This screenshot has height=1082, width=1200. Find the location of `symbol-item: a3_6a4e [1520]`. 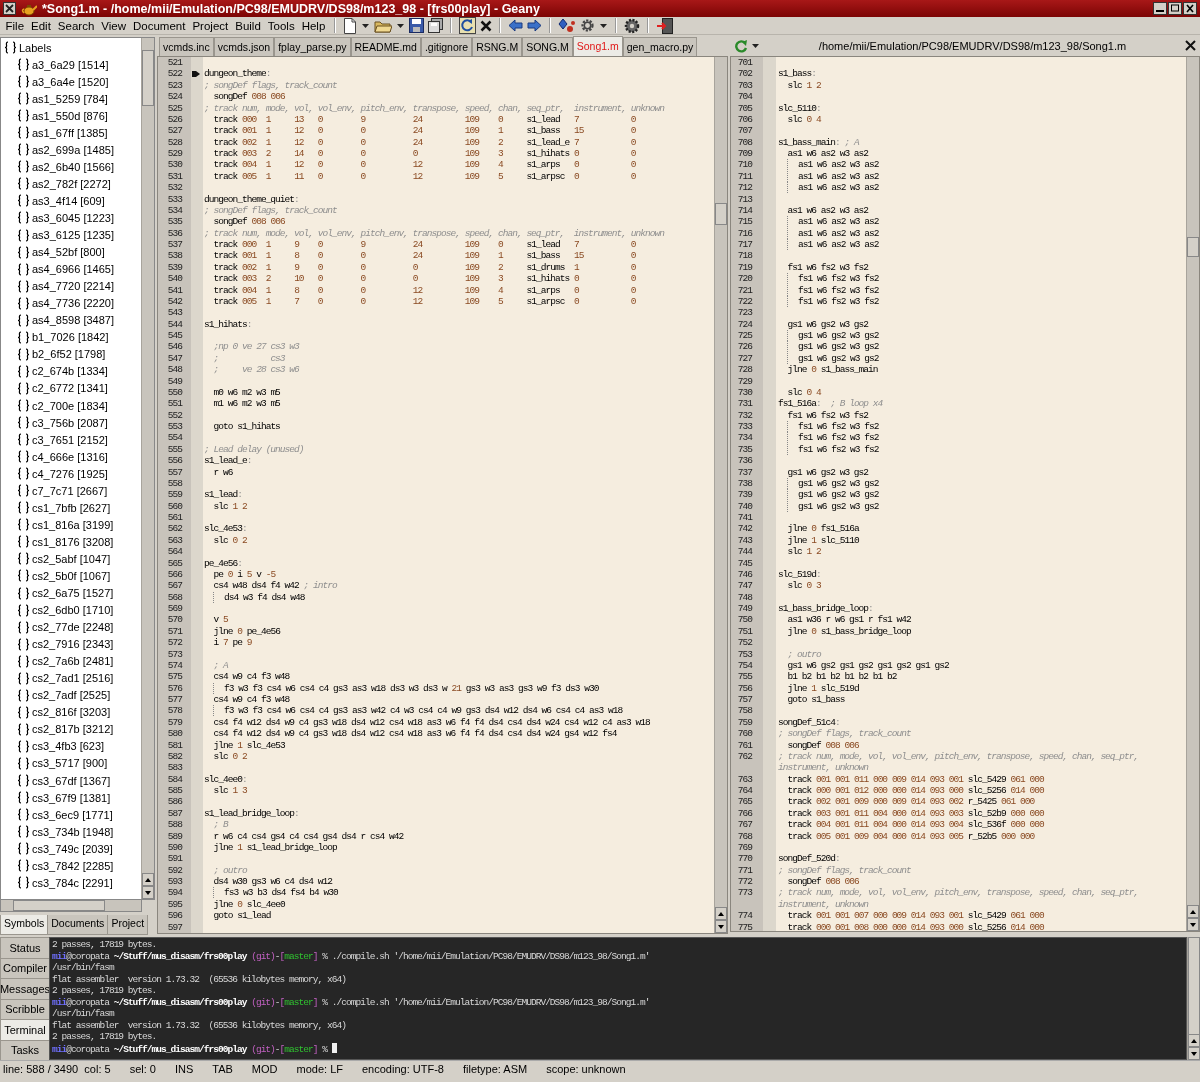

symbol-item: a3_6a4e [1520] is located at coordinates (70, 81).